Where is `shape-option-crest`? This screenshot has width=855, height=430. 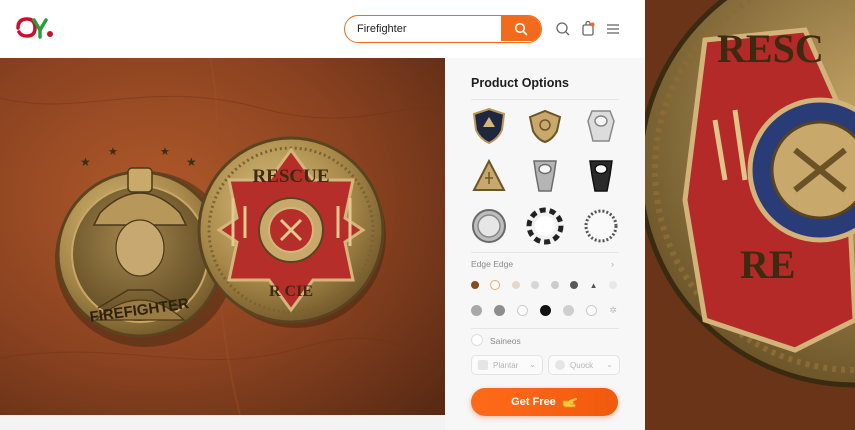
shape-option-crest is located at coordinates (545, 126).